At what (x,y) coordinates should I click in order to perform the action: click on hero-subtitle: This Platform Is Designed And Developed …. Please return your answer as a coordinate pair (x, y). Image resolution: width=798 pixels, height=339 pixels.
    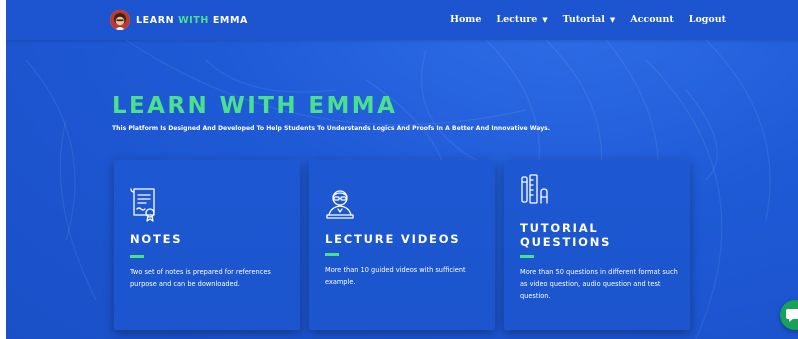
    Looking at the image, I should click on (331, 128).